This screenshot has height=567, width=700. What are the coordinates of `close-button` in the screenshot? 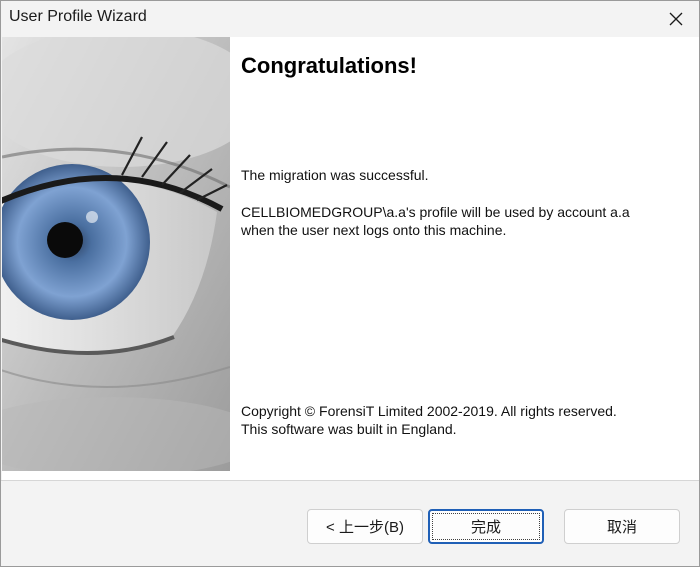 It's located at (676, 18).